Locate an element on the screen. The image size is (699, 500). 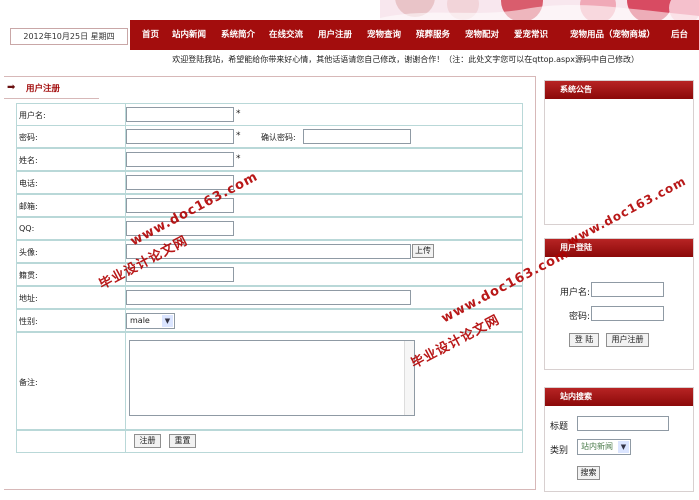
native-place-label: 籍贯: is located at coordinates (28, 275).